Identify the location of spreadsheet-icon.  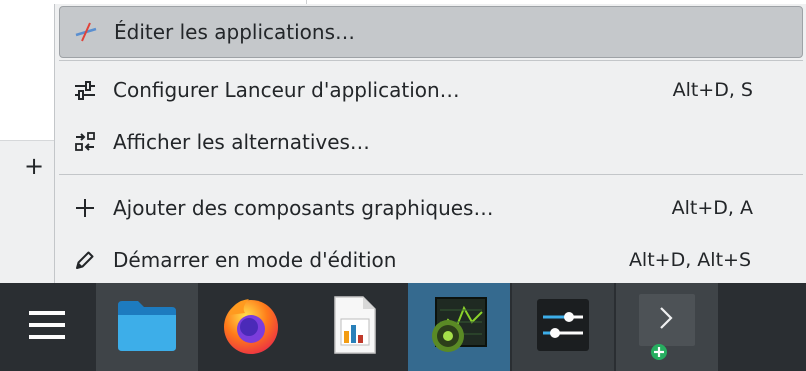
(355, 327).